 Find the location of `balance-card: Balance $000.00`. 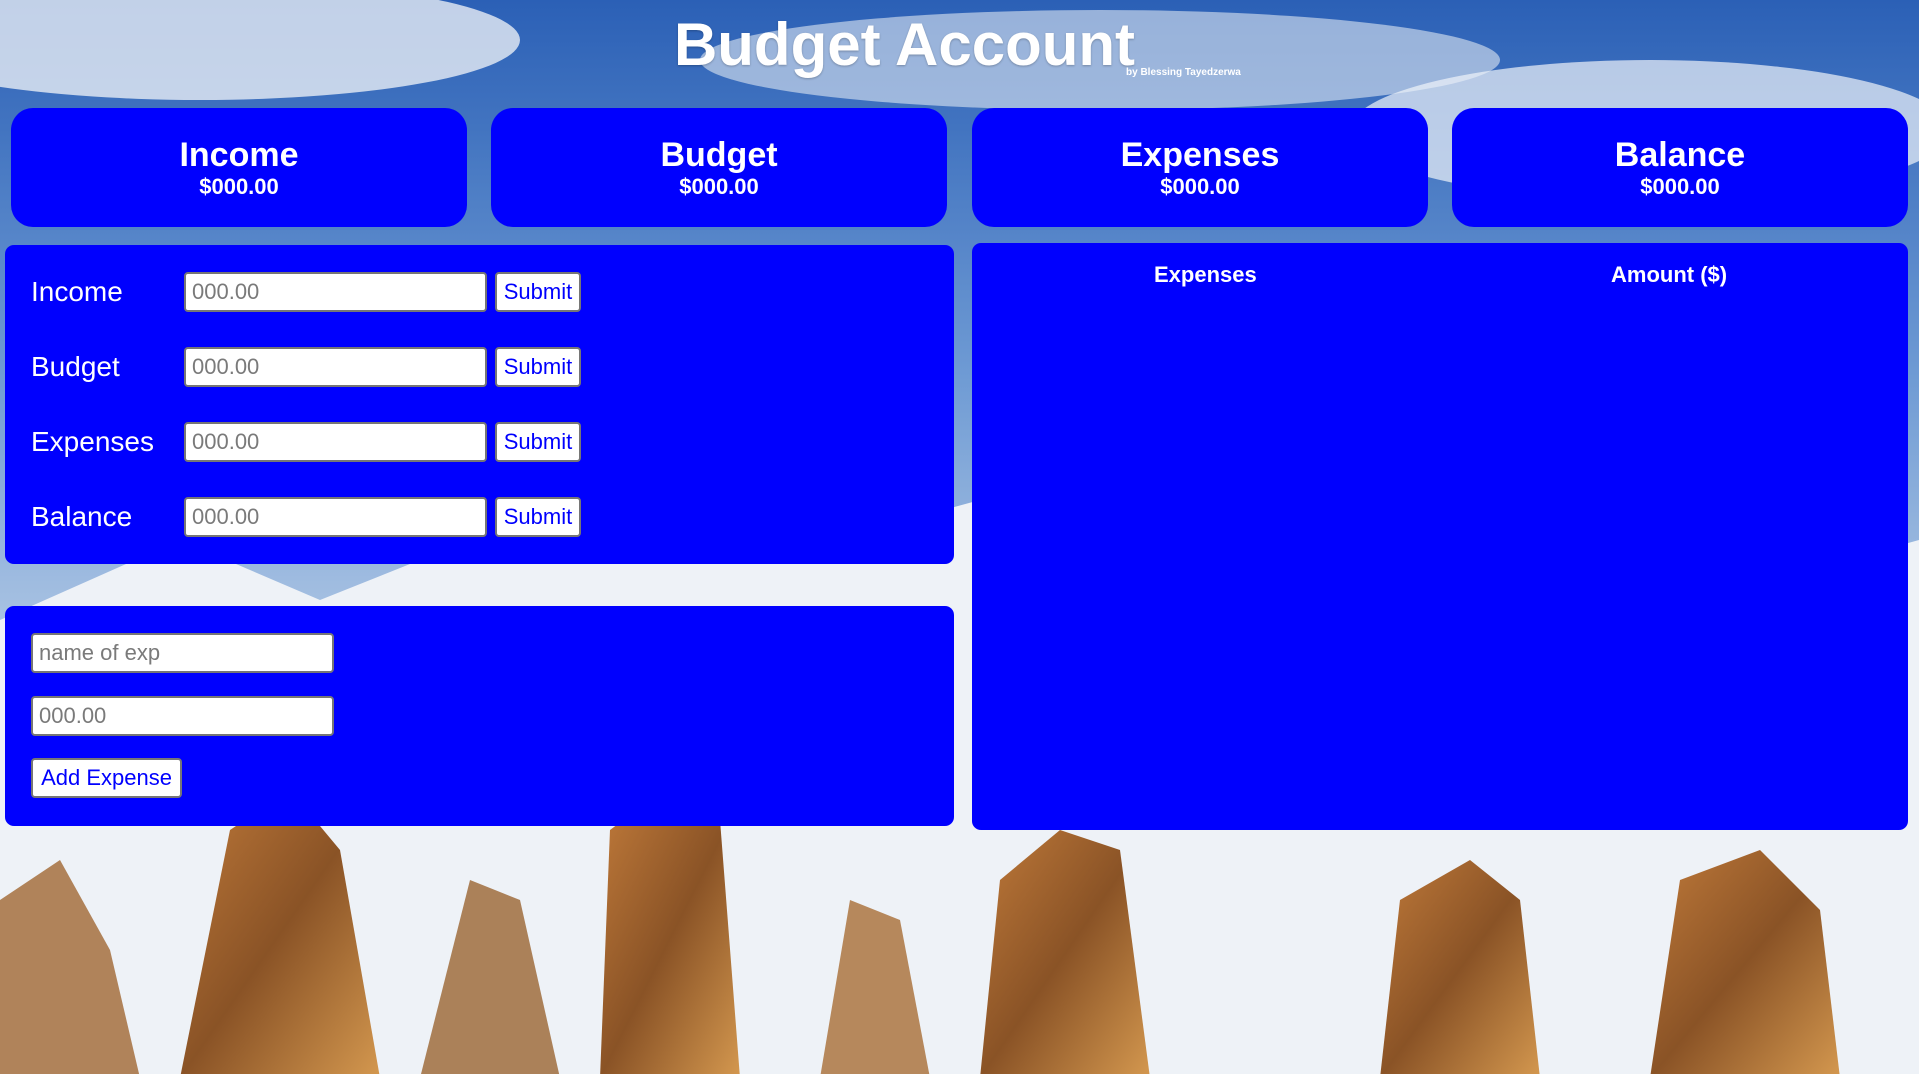

balance-card: Balance $000.00 is located at coordinates (1680, 167).